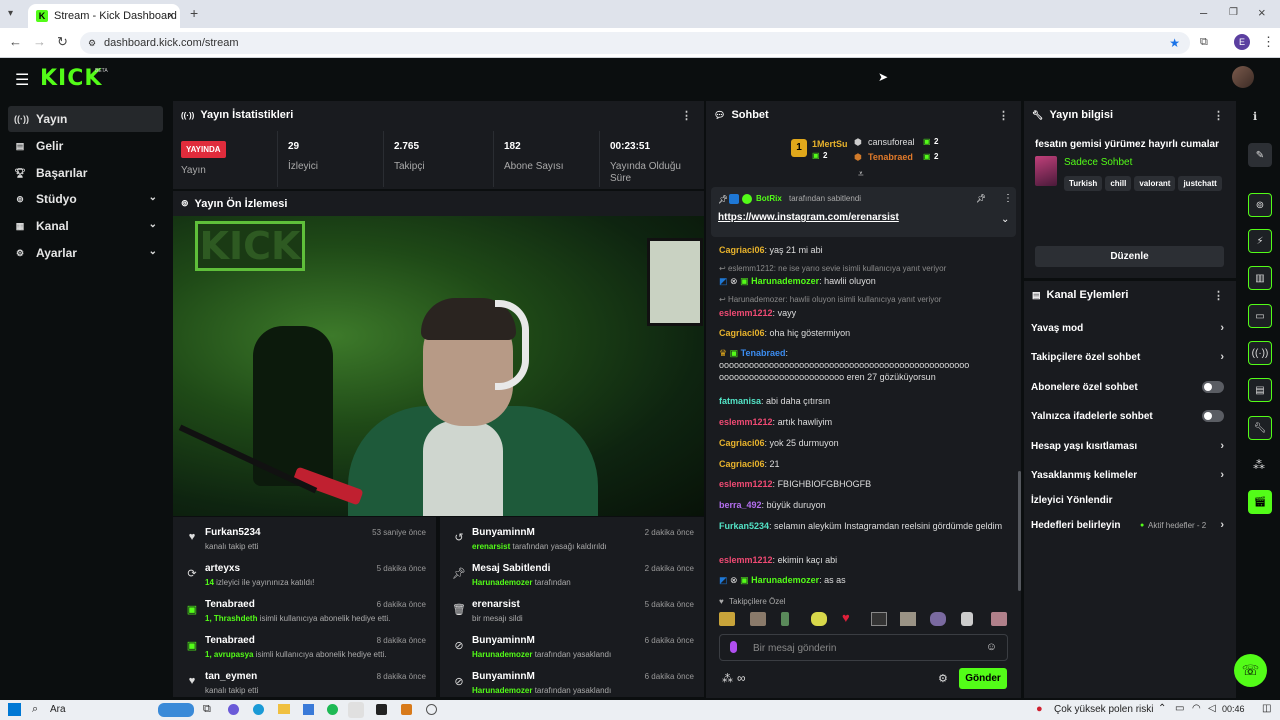 This screenshot has height=720, width=1280. What do you see at coordinates (1204, 42) in the screenshot?
I see `extensions-icon: ⧉` at bounding box center [1204, 42].